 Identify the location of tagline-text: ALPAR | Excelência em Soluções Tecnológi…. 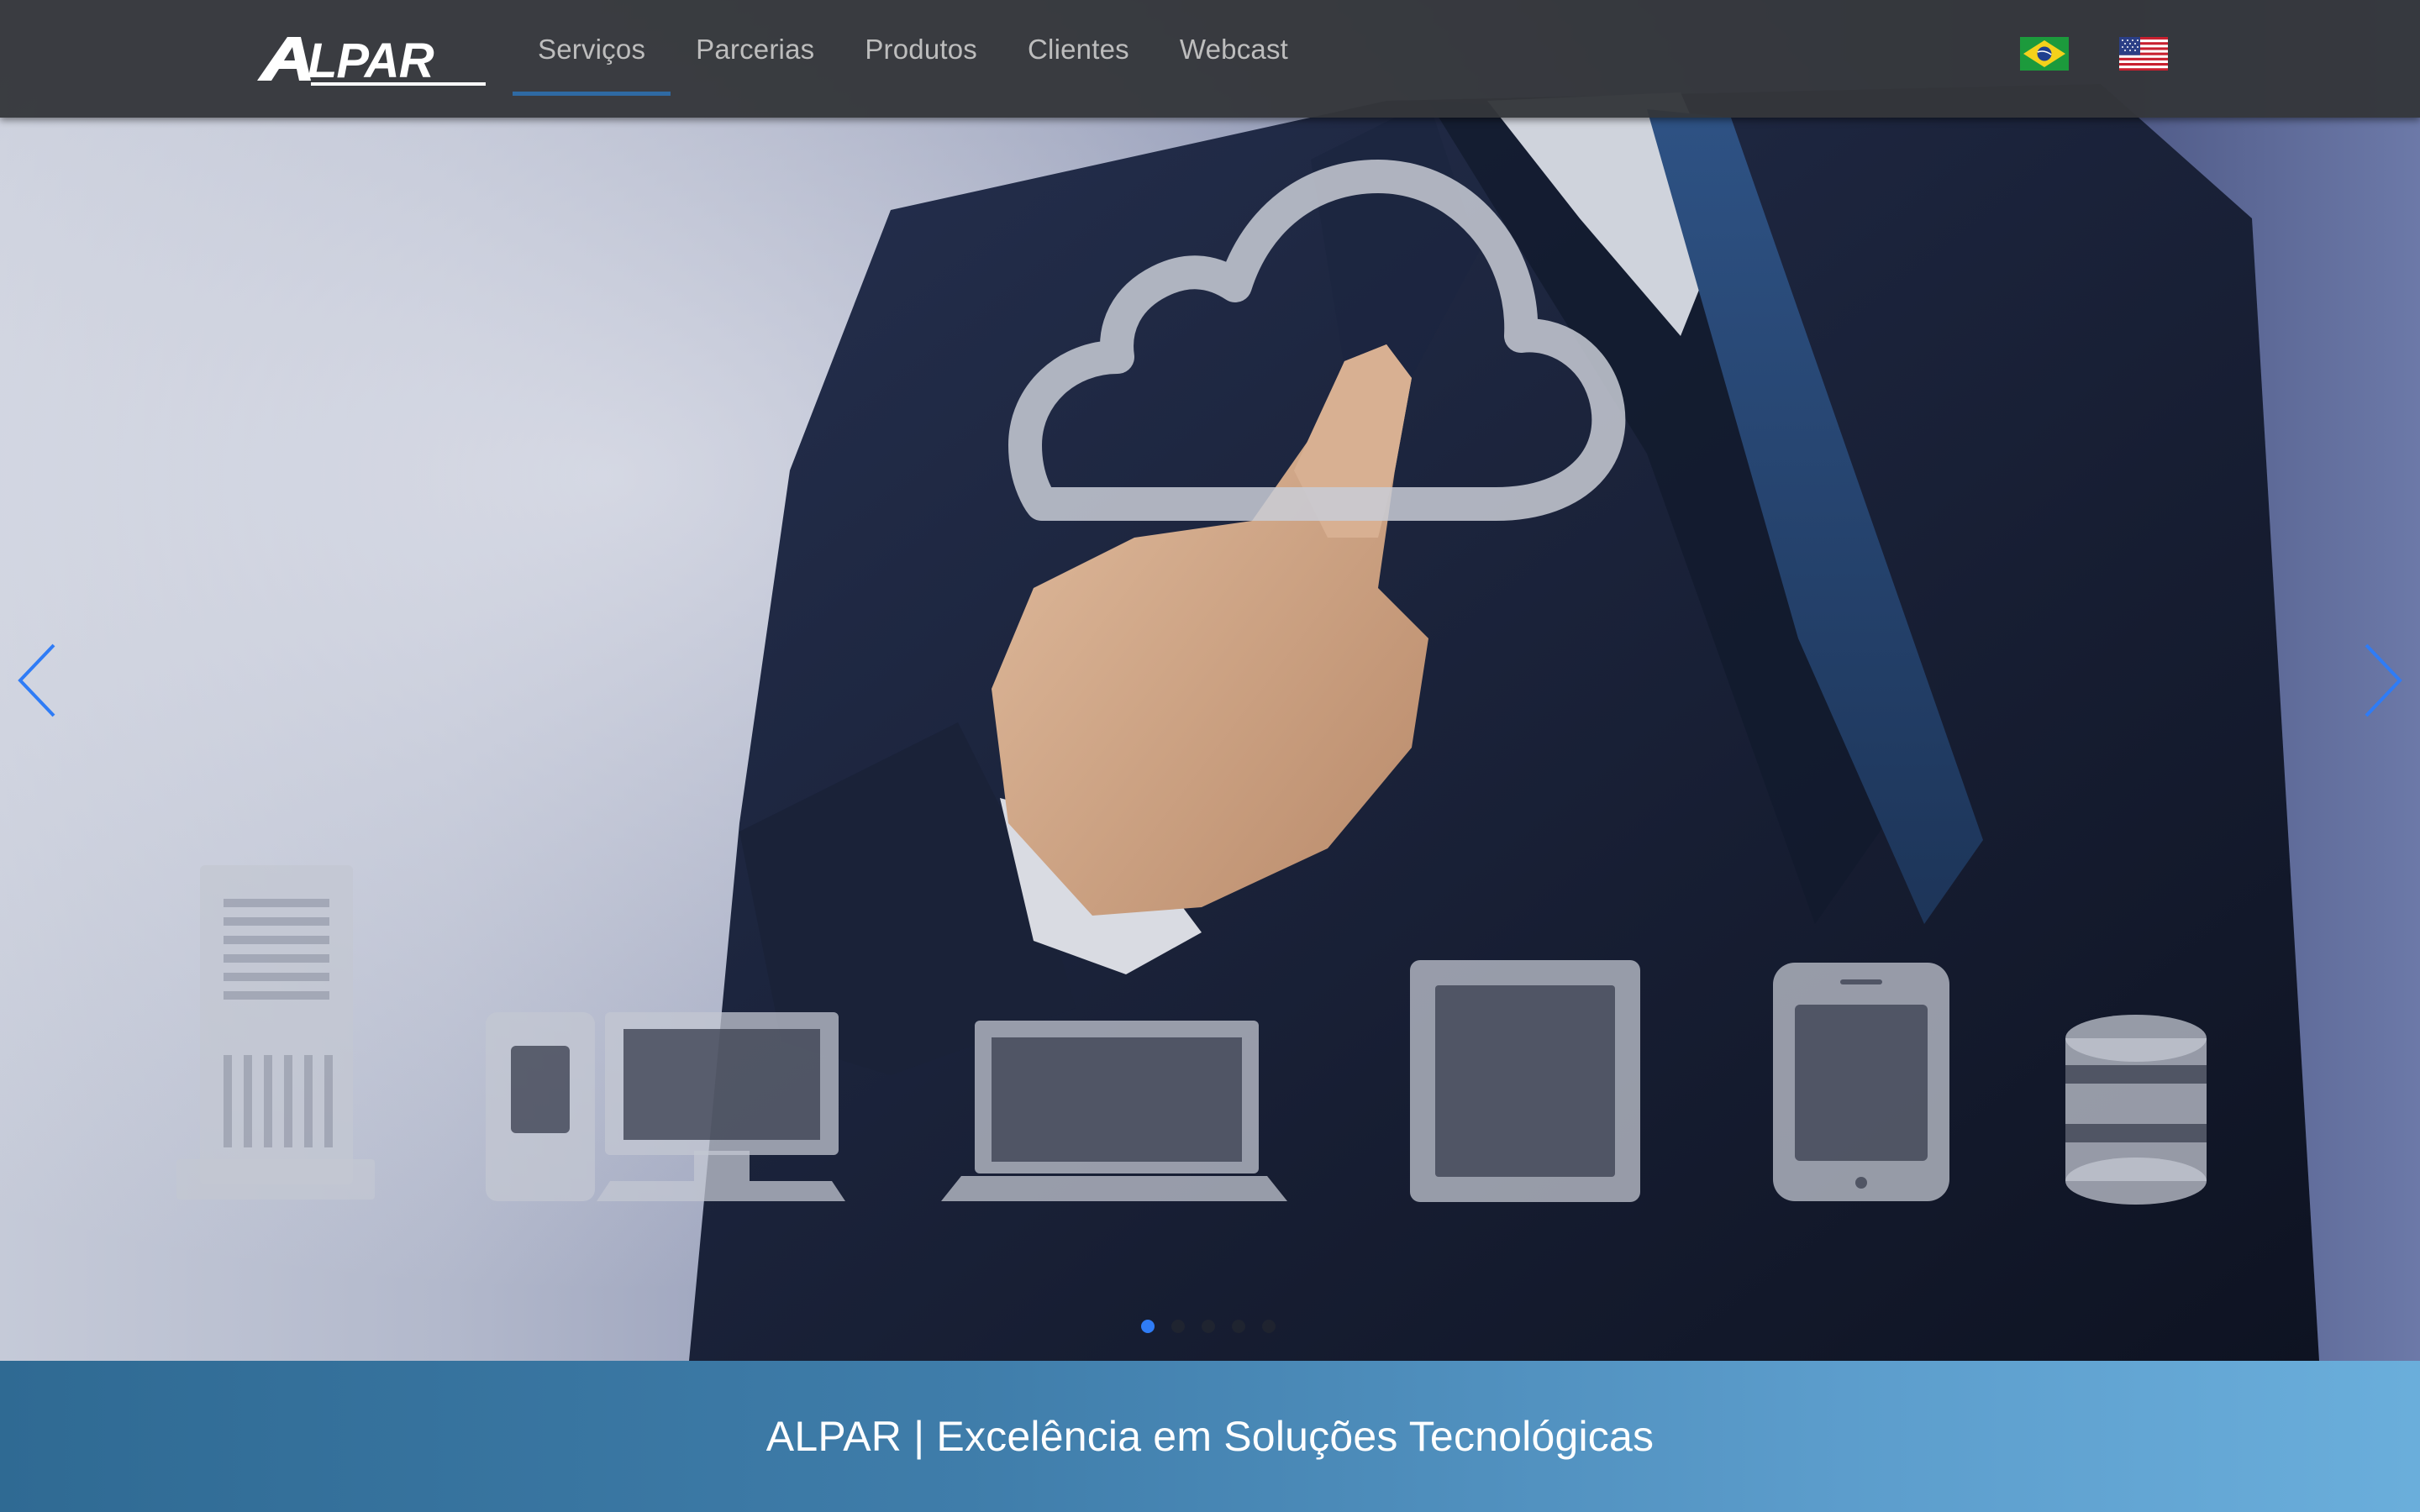
(1210, 1436).